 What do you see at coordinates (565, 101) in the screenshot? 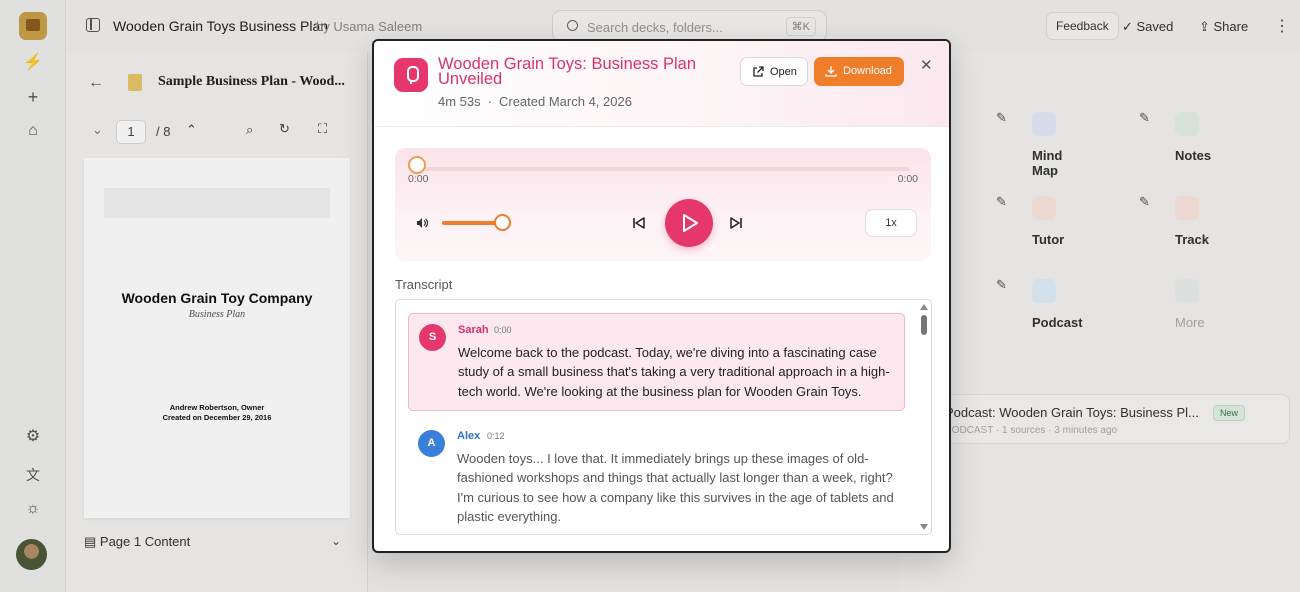
I see `podcast-created: Created March 4, 2026` at bounding box center [565, 101].